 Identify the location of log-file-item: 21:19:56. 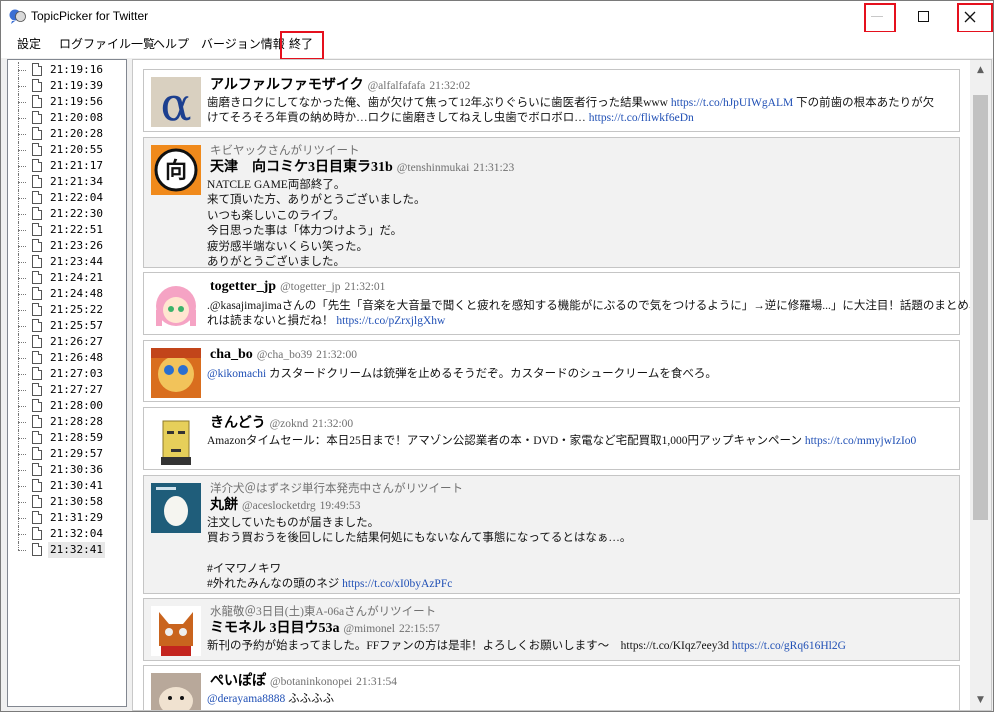
(67, 102).